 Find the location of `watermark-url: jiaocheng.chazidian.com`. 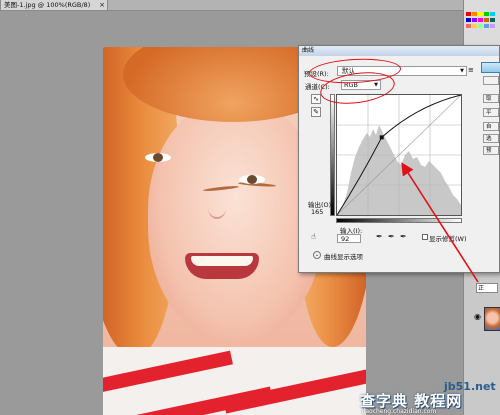

watermark-url: jiaocheng.chazidian.com is located at coordinates (399, 411).